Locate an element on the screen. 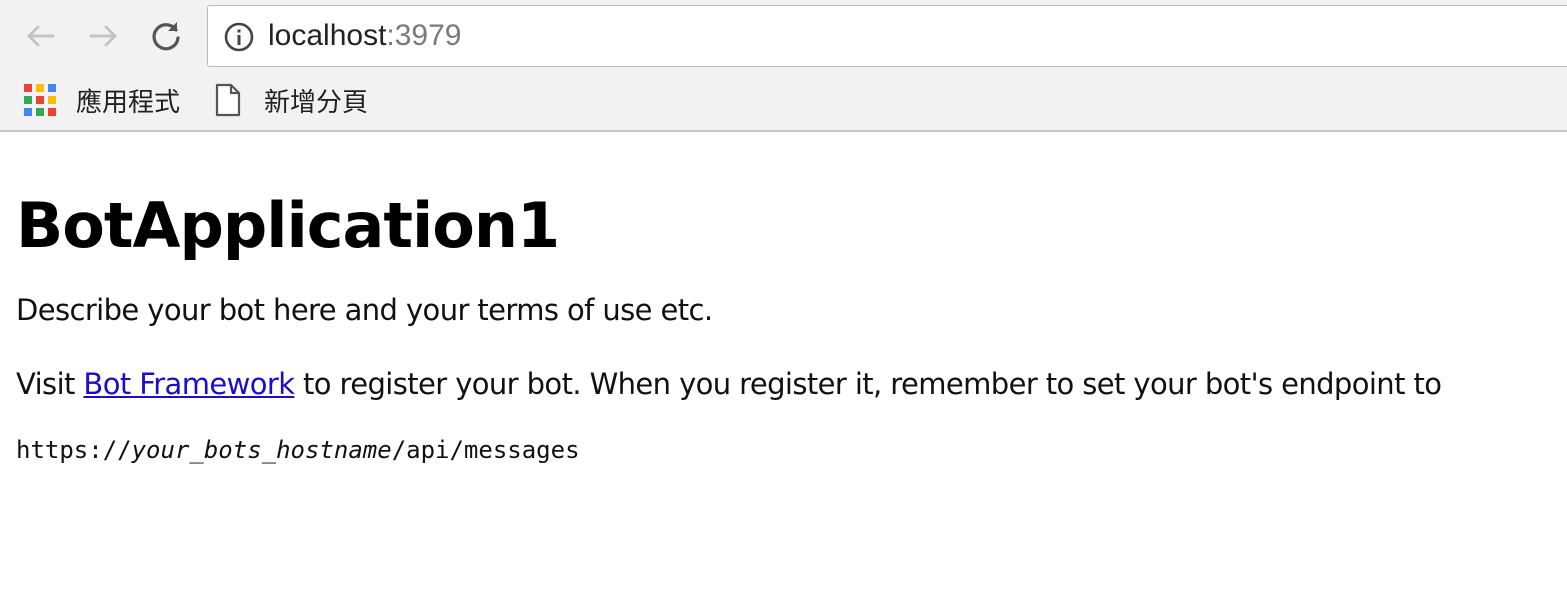  endpoint-variable: your_bots_hostname is located at coordinates (261, 450).